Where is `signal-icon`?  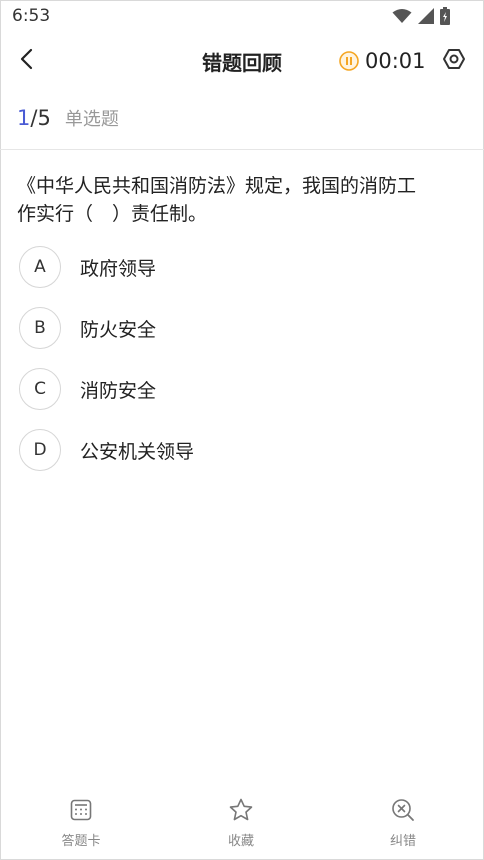
signal-icon is located at coordinates (426, 16).